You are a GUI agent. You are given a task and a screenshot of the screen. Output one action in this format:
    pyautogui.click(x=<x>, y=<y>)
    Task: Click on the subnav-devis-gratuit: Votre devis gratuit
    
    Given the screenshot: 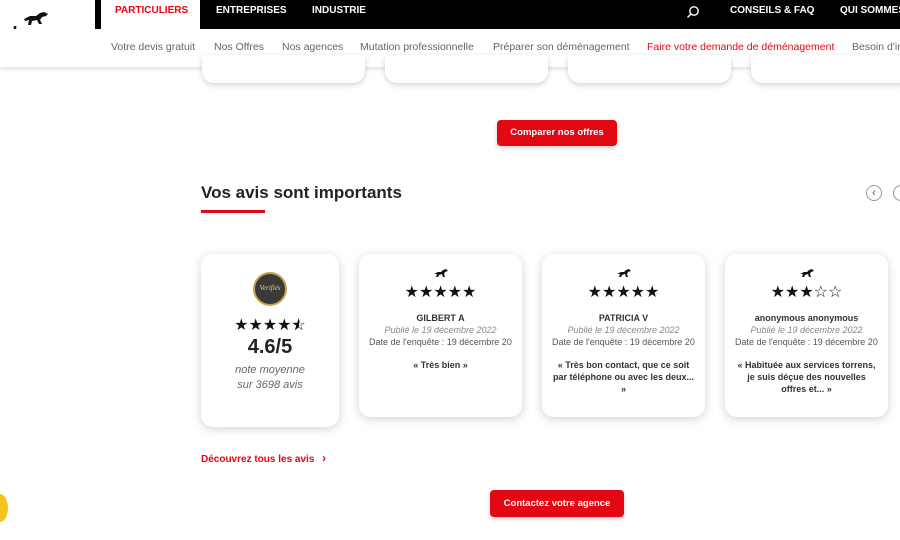 What is the action you would take?
    pyautogui.click(x=153, y=47)
    